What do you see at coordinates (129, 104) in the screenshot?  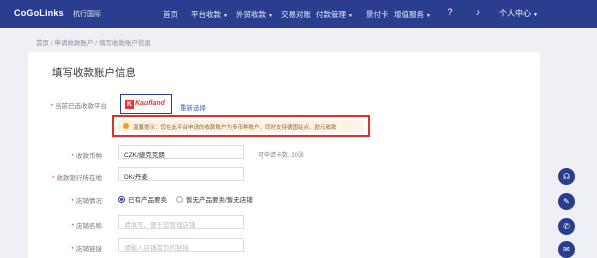 I see `kaufland-logo-icon: K` at bounding box center [129, 104].